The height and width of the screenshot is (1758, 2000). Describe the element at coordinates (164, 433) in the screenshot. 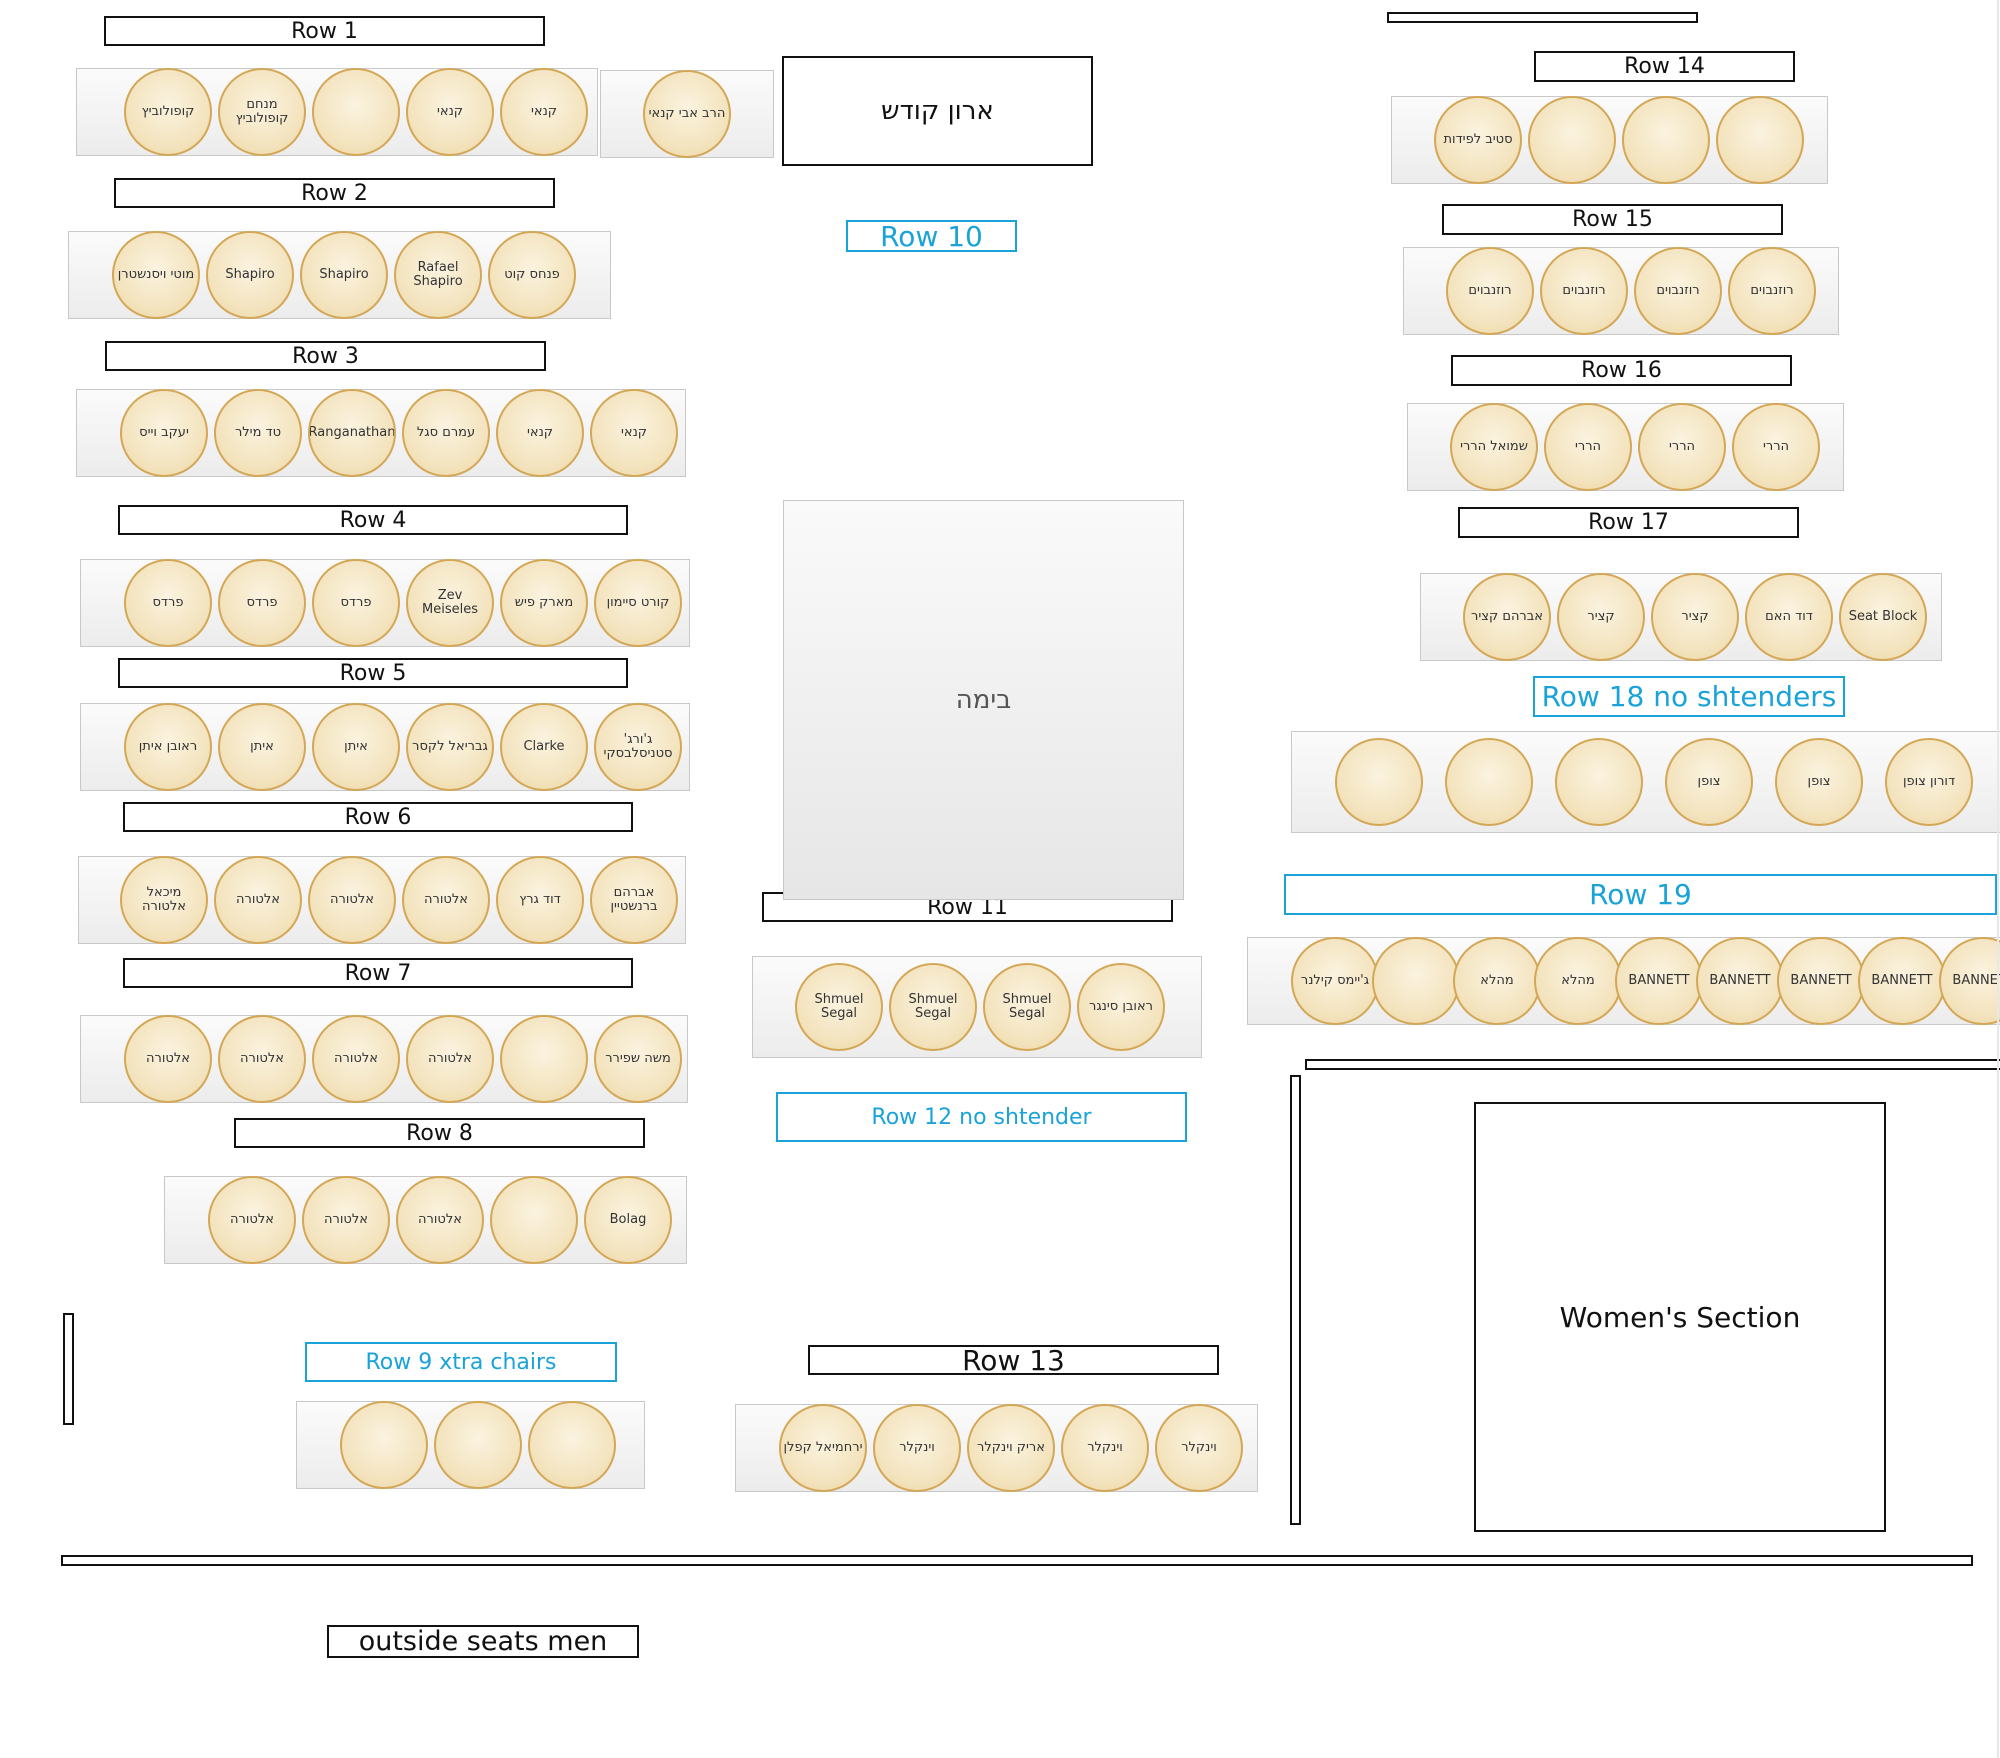

I see `row-4-seat: יעקב וייס` at that location.